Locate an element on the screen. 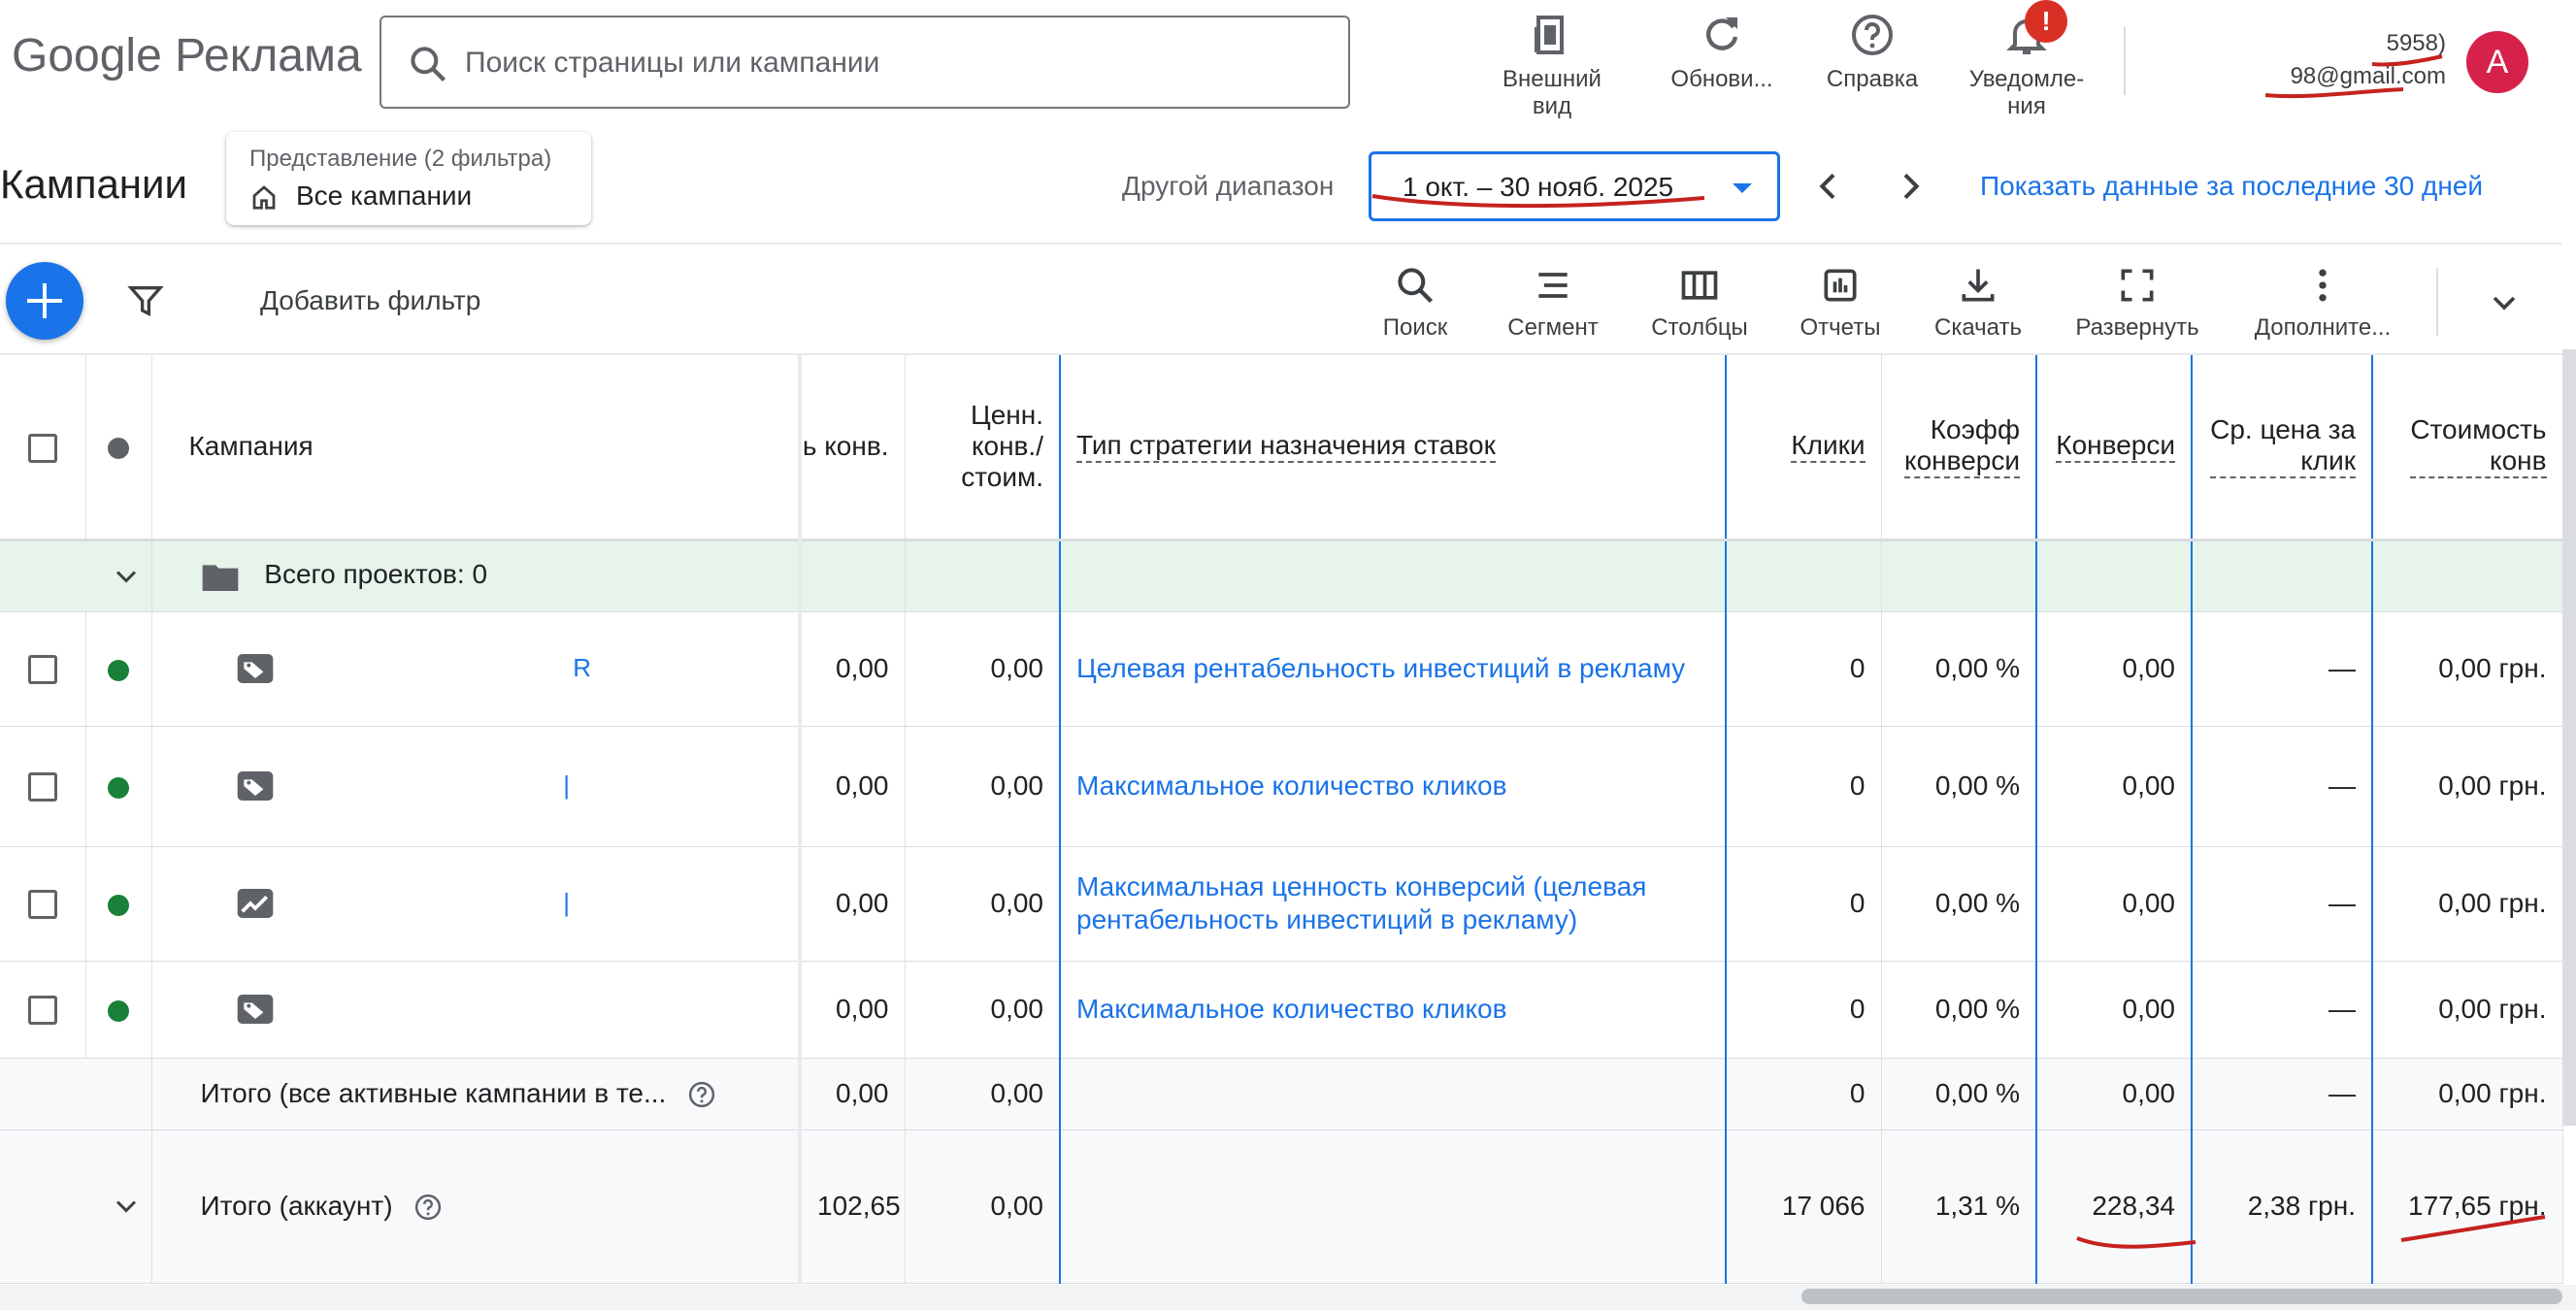  avg-cpc-header-line: Ср. цена за is located at coordinates (2283, 429).